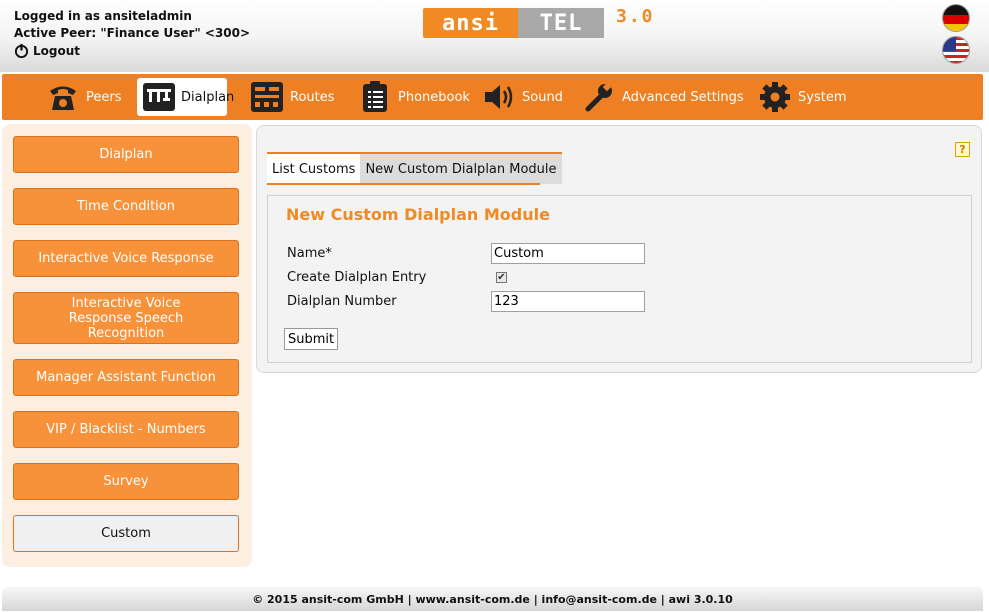  Describe the element at coordinates (418, 214) in the screenshot. I see `form-title: New Custom Dialplan Module` at that location.